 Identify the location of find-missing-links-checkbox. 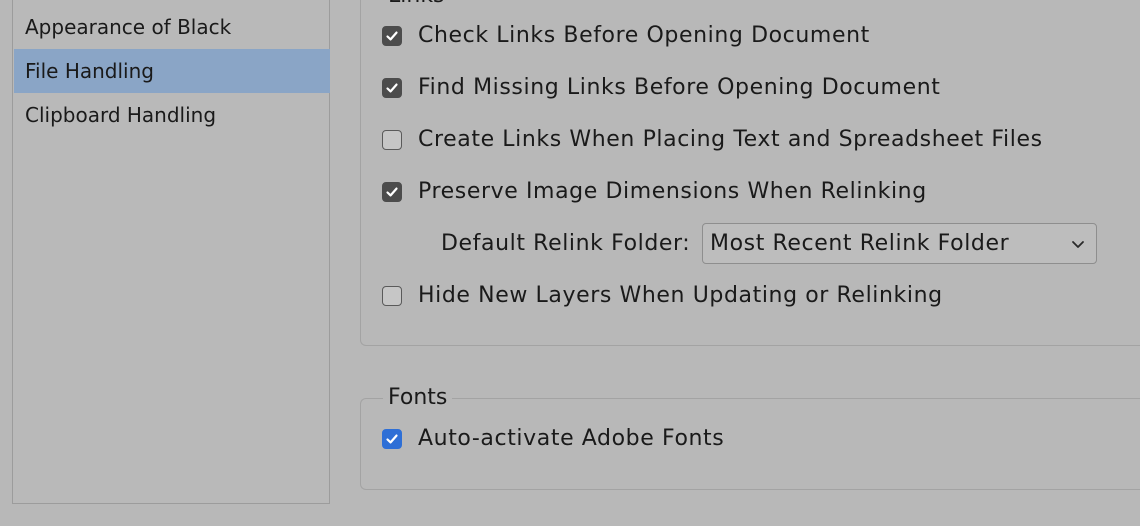
(392, 88).